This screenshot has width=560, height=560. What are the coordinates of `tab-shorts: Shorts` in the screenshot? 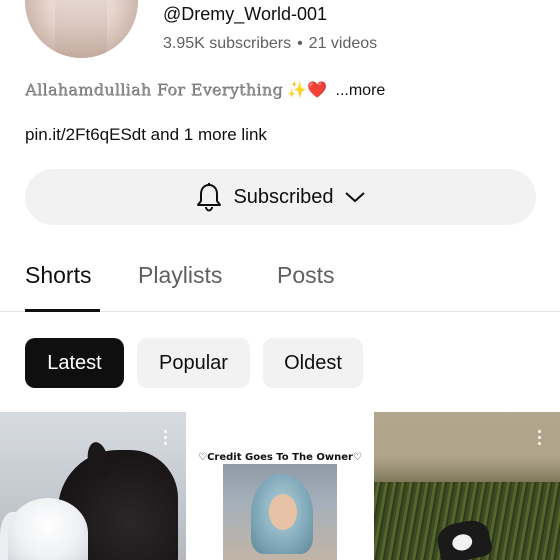 It's located at (58, 275).